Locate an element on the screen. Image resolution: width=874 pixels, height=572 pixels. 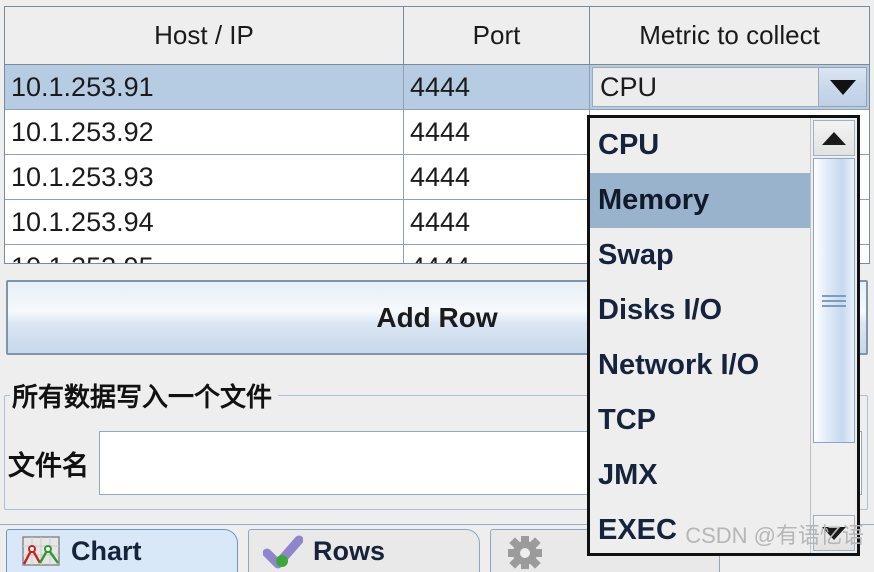
tab-rows-label: Rows is located at coordinates (349, 551).